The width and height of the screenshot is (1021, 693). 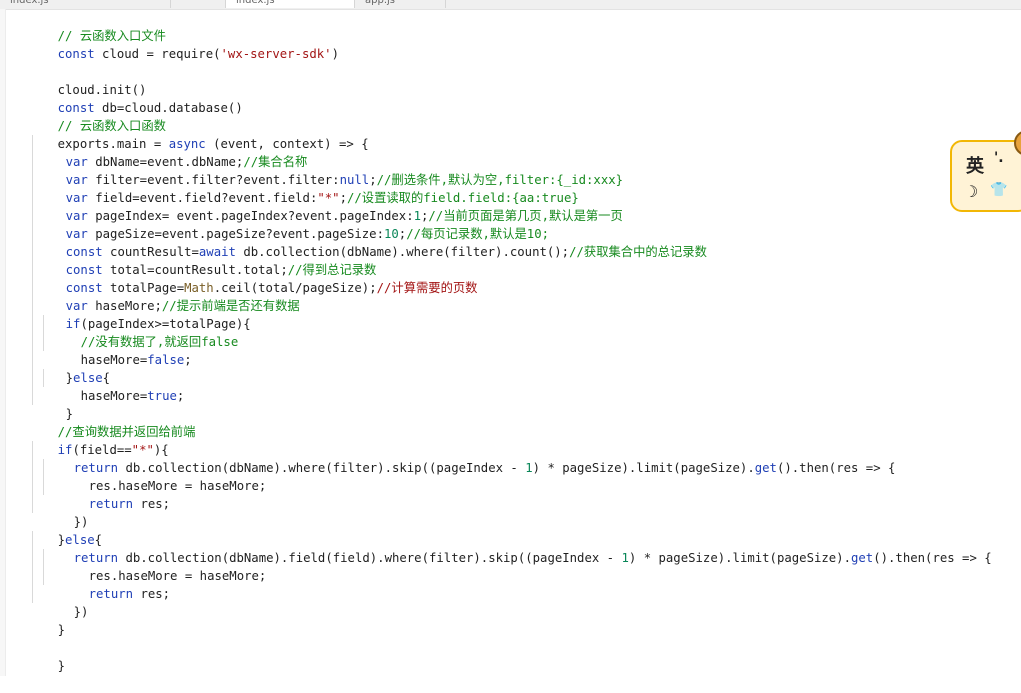 I want to click on code-line: haseMore=false;, so click(x=121, y=350).